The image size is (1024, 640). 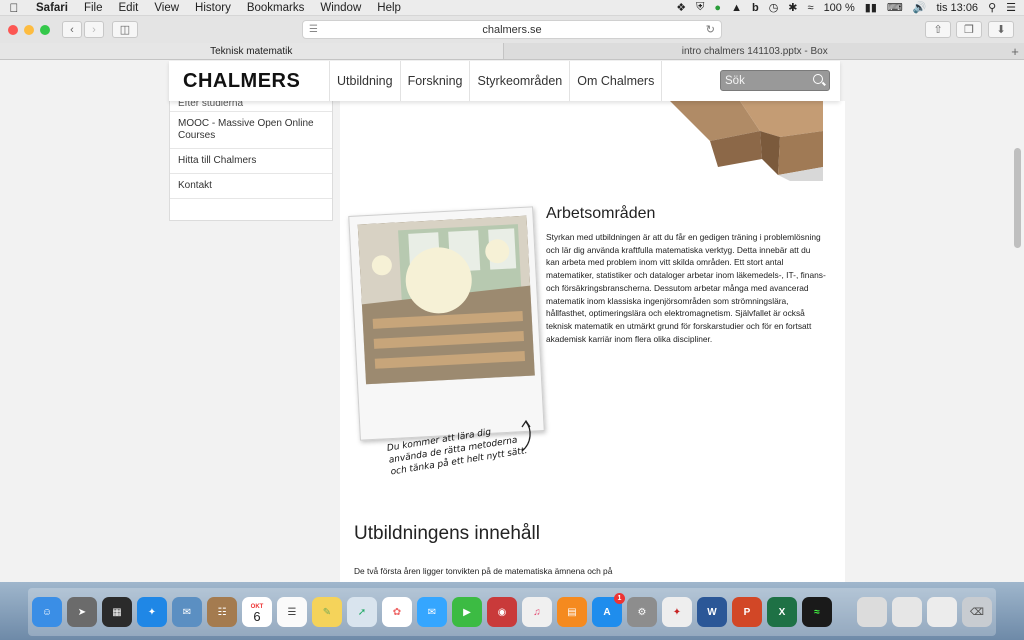 What do you see at coordinates (817, 612) in the screenshot?
I see `activity-monitor-icon: ≈` at bounding box center [817, 612].